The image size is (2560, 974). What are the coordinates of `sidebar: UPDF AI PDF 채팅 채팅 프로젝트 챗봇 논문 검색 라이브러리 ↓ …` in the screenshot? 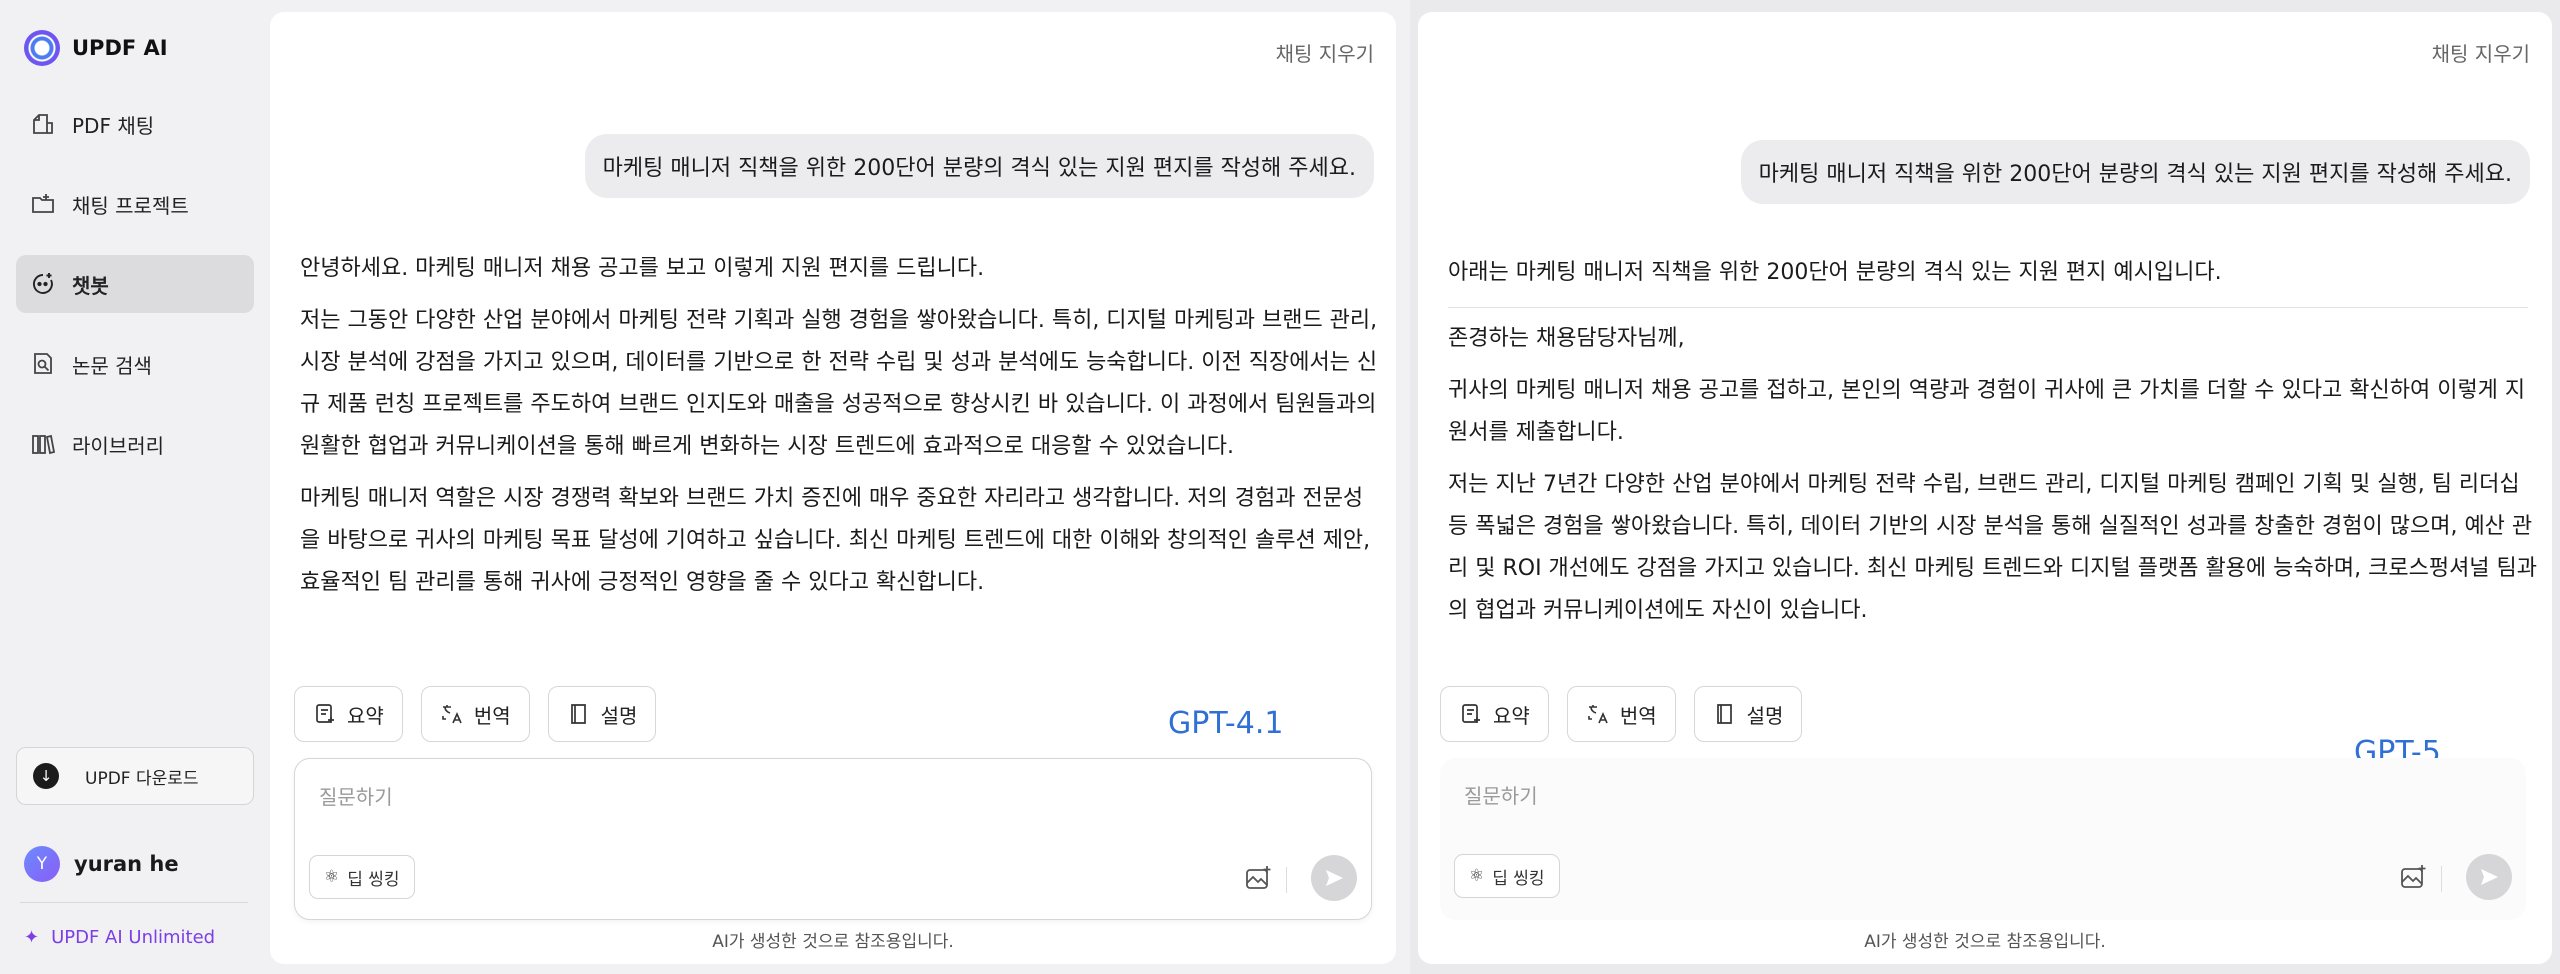 It's located at (134, 487).